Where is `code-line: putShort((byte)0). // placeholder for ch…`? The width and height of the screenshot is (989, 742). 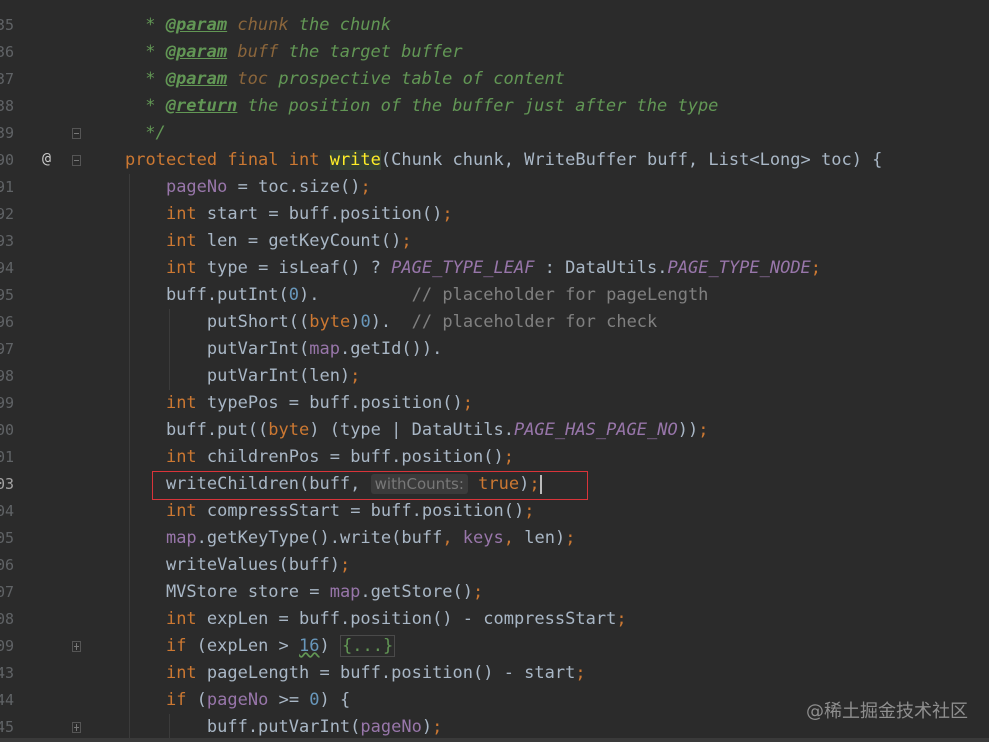 code-line: putShort((byte)0). // placeholder for ch… is located at coordinates (391, 322).